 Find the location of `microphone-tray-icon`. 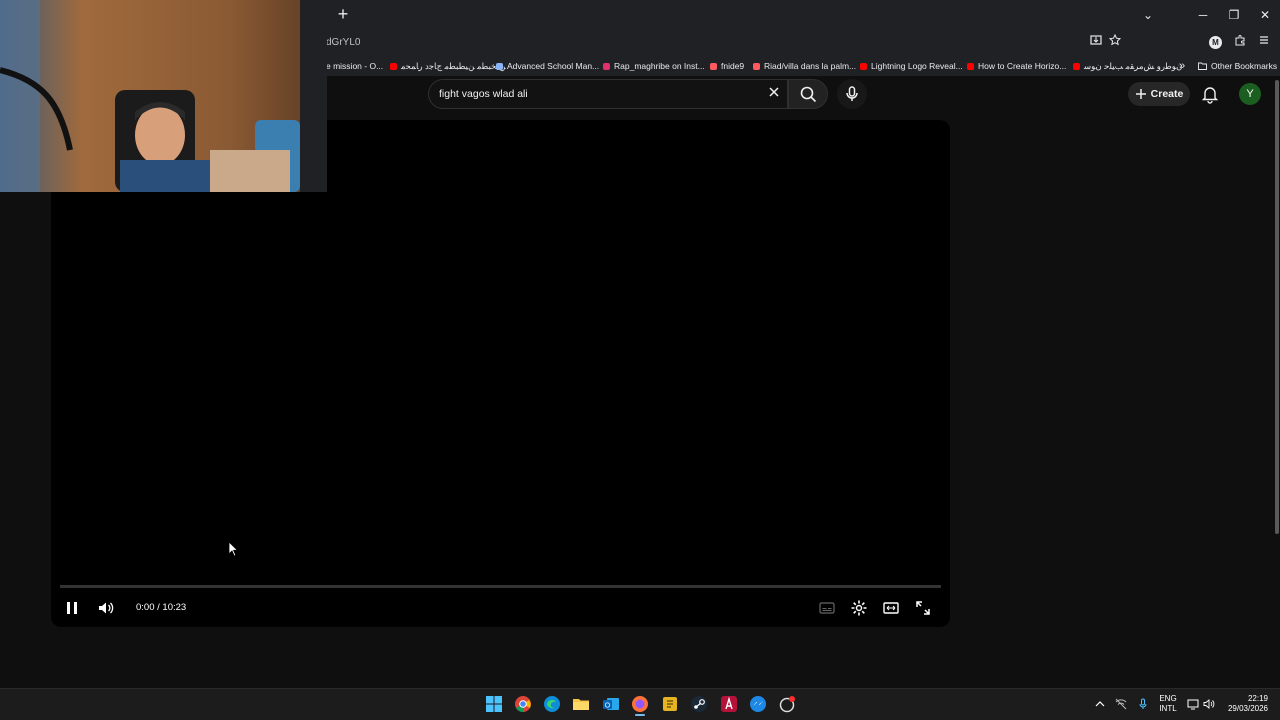

microphone-tray-icon is located at coordinates (1143, 704).